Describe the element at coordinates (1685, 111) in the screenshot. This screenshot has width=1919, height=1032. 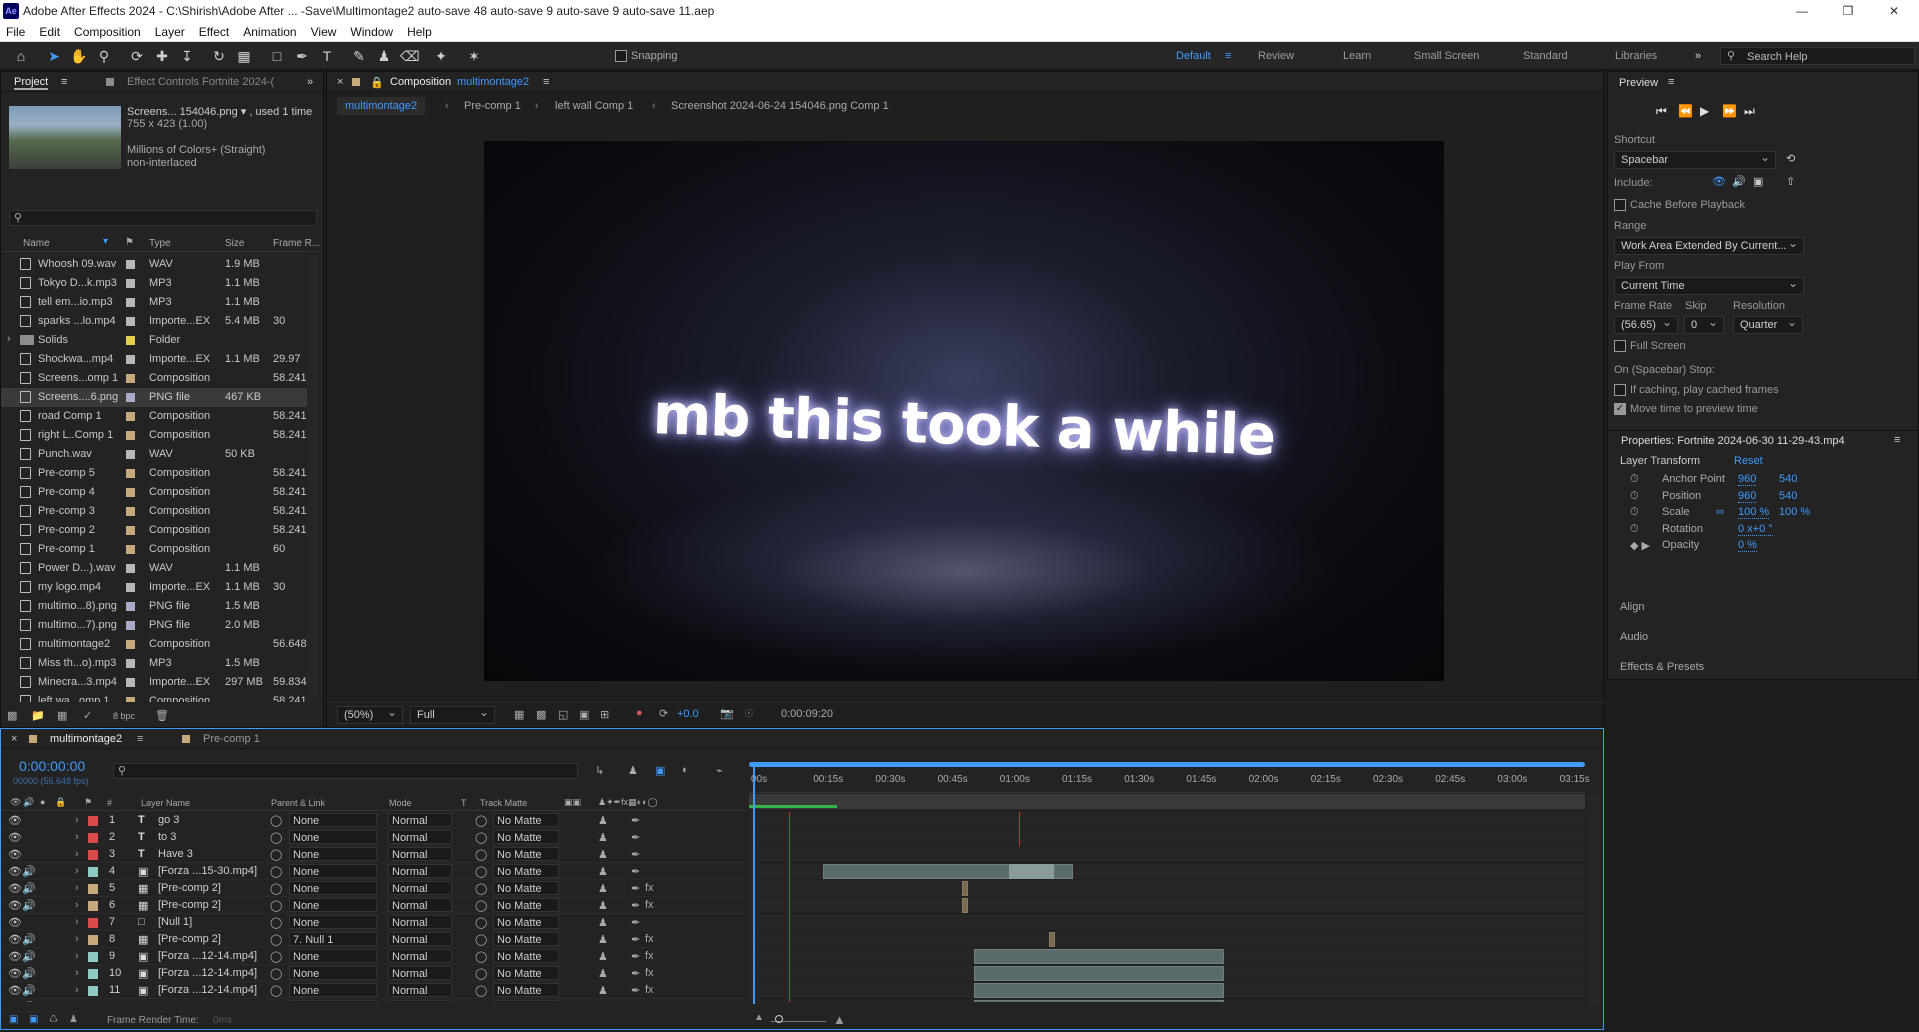
I see `prev-frame-icon: ⏪` at that location.